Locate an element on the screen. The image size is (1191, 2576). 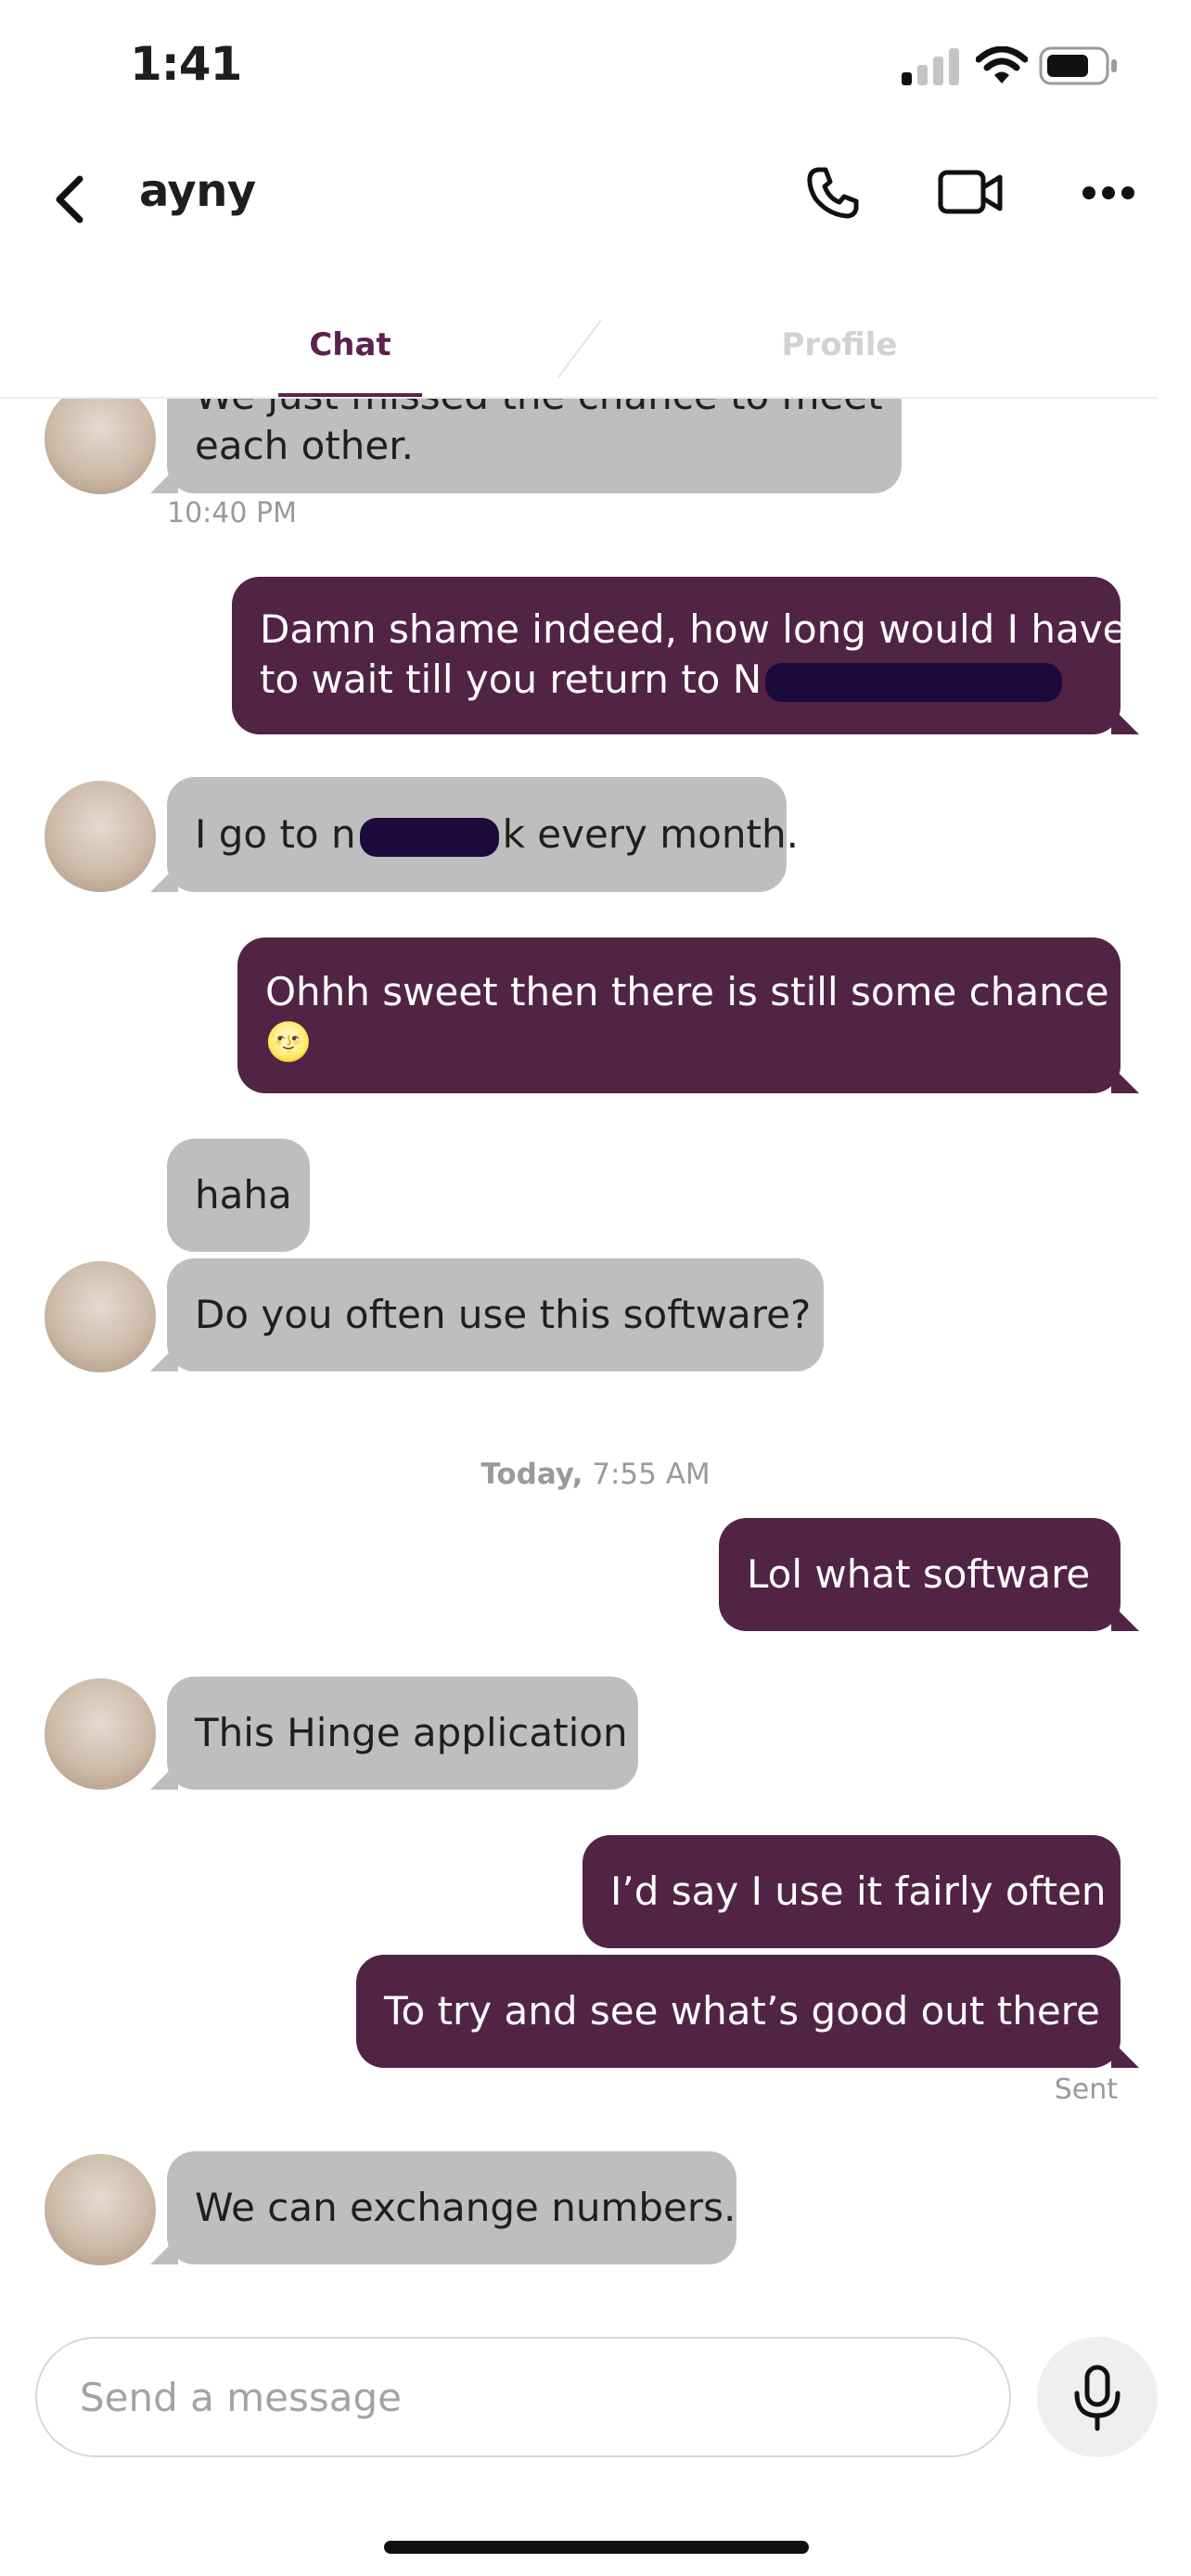
message-bubble-incoming: We can exchange numbers. is located at coordinates (451, 2207).